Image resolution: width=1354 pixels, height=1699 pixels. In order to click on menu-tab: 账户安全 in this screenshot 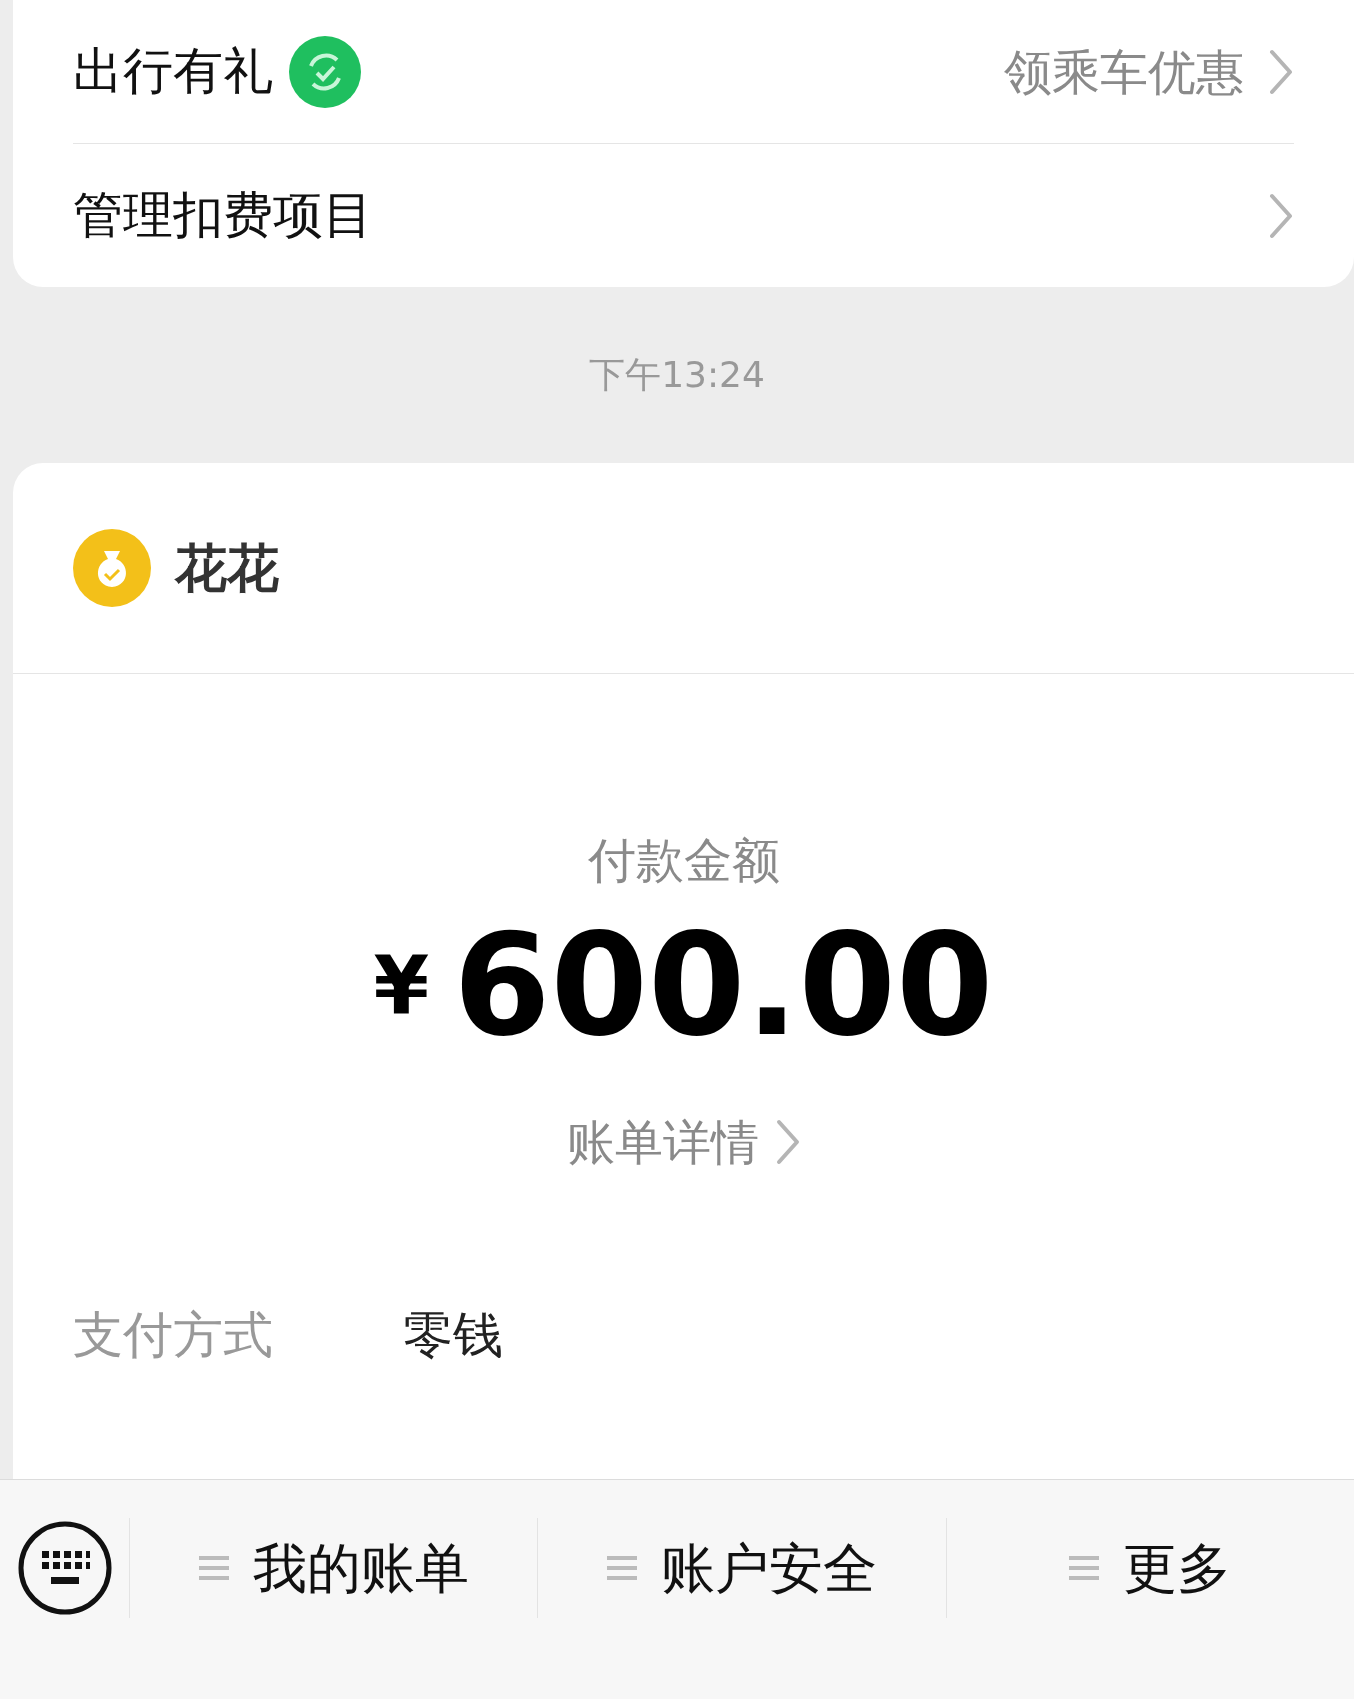, I will do `click(742, 1568)`.